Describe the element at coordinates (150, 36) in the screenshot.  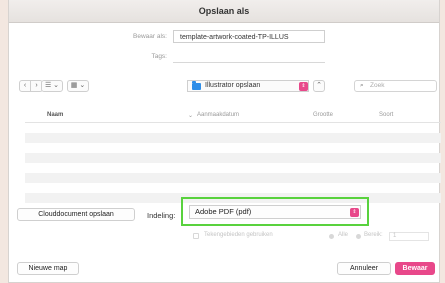
I see `save-as-label: Bewaar als:` at that location.